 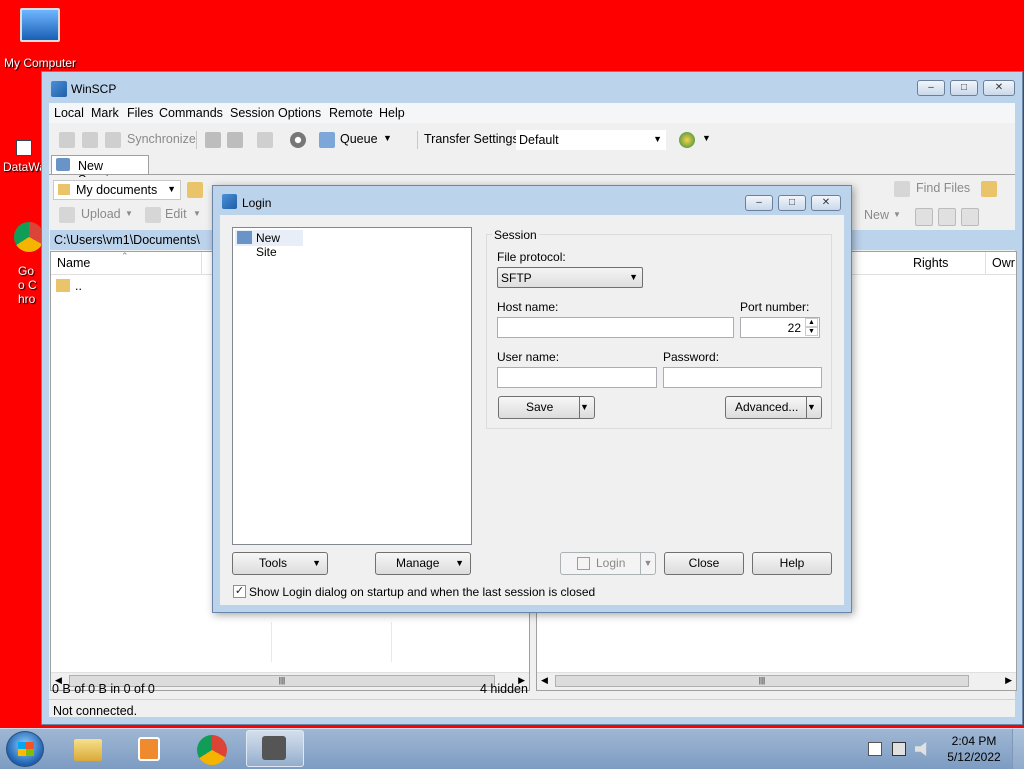 I want to click on winscp-lock-icon, so click(x=274, y=748).